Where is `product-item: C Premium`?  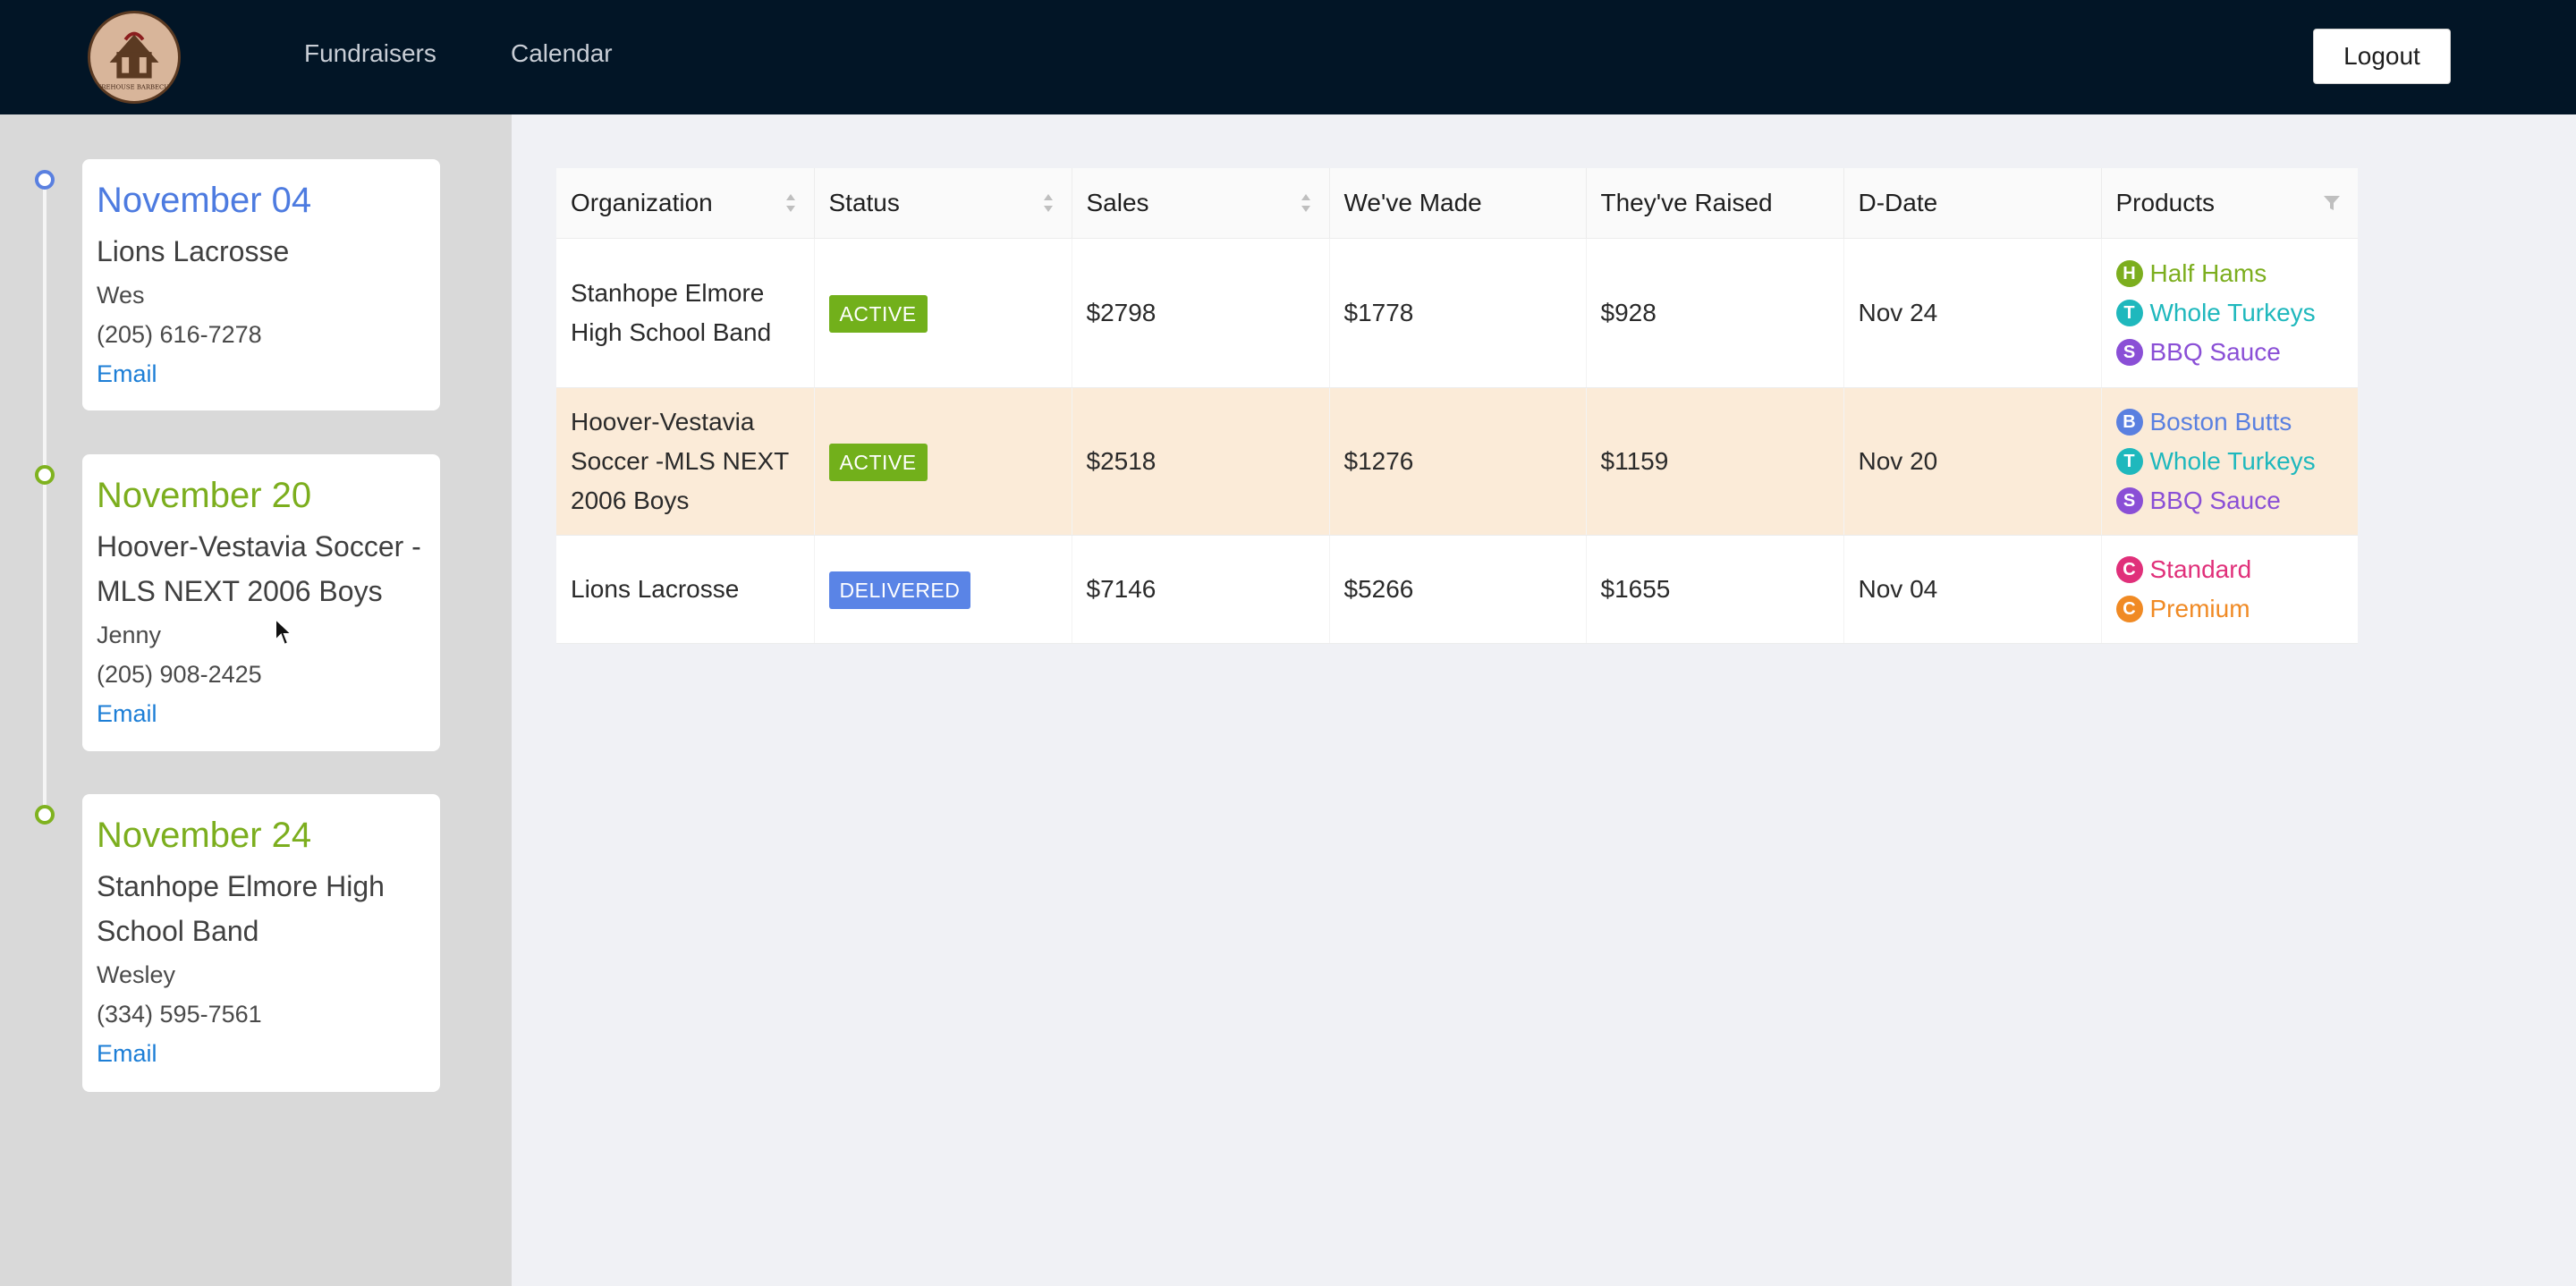 product-item: C Premium is located at coordinates (2229, 609).